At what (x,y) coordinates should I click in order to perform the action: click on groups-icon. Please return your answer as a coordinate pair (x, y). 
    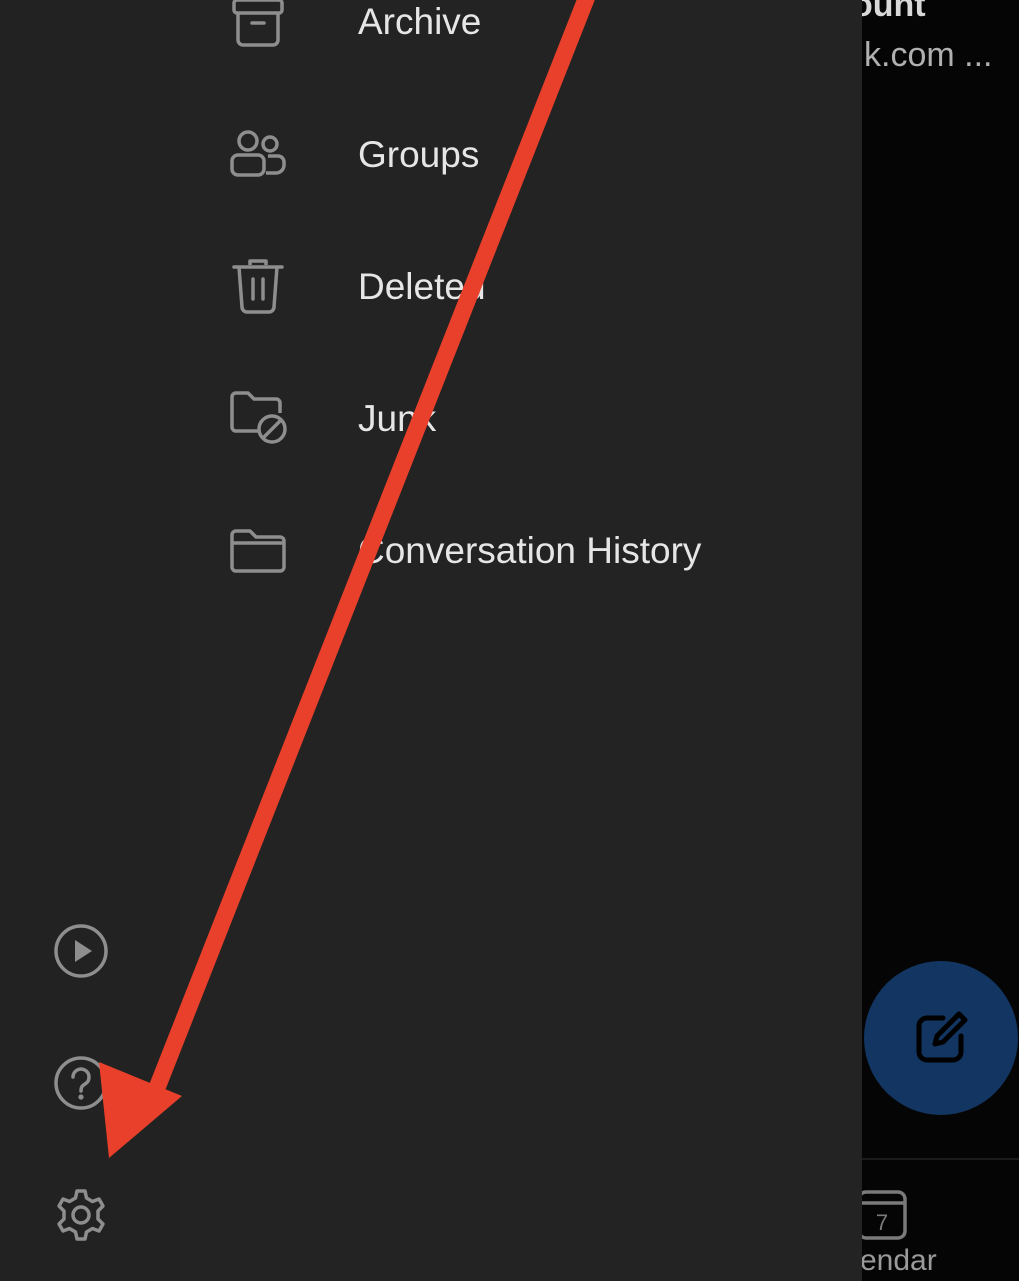
    Looking at the image, I should click on (258, 155).